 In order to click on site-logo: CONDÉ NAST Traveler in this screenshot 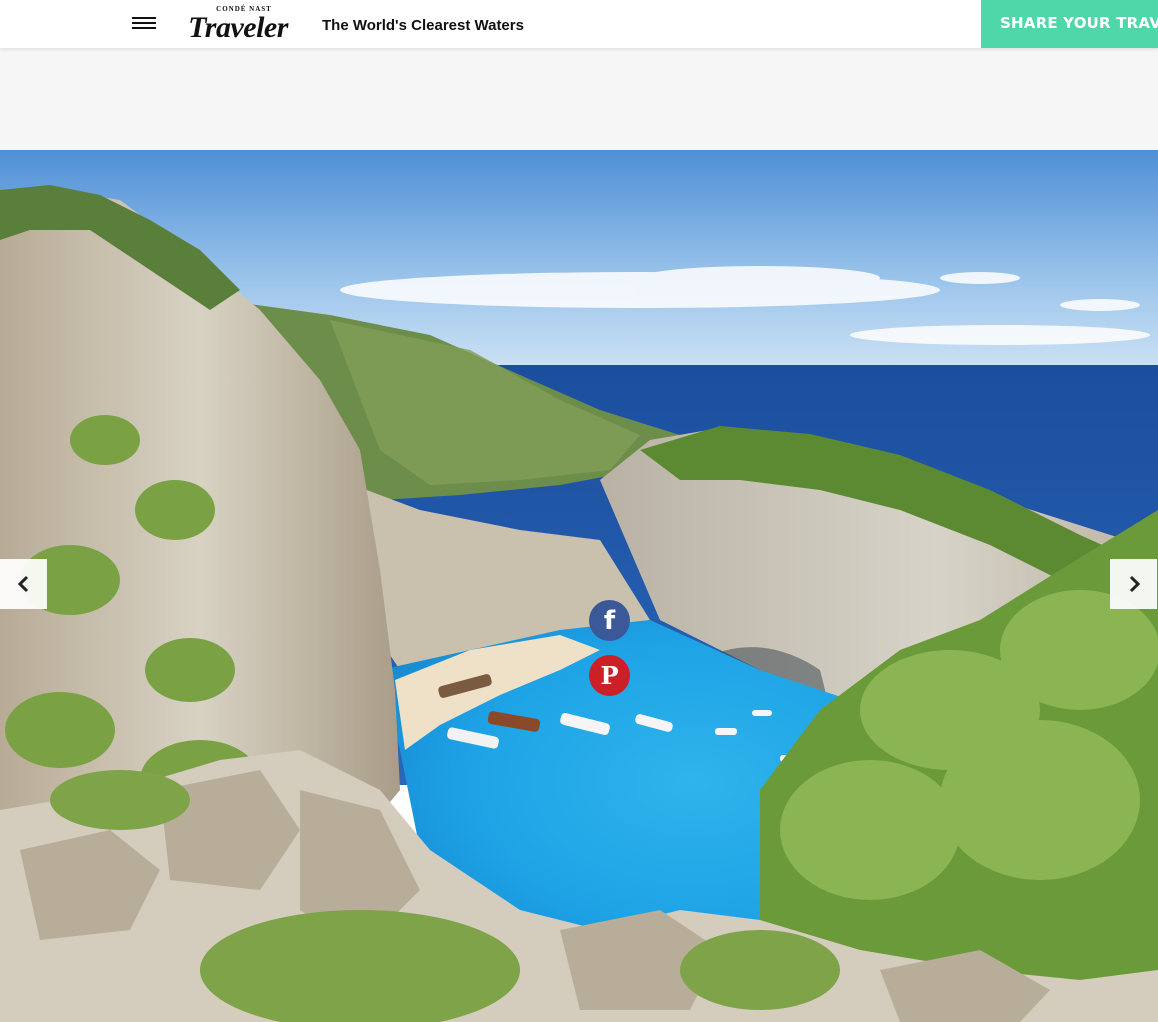, I will do `click(238, 24)`.